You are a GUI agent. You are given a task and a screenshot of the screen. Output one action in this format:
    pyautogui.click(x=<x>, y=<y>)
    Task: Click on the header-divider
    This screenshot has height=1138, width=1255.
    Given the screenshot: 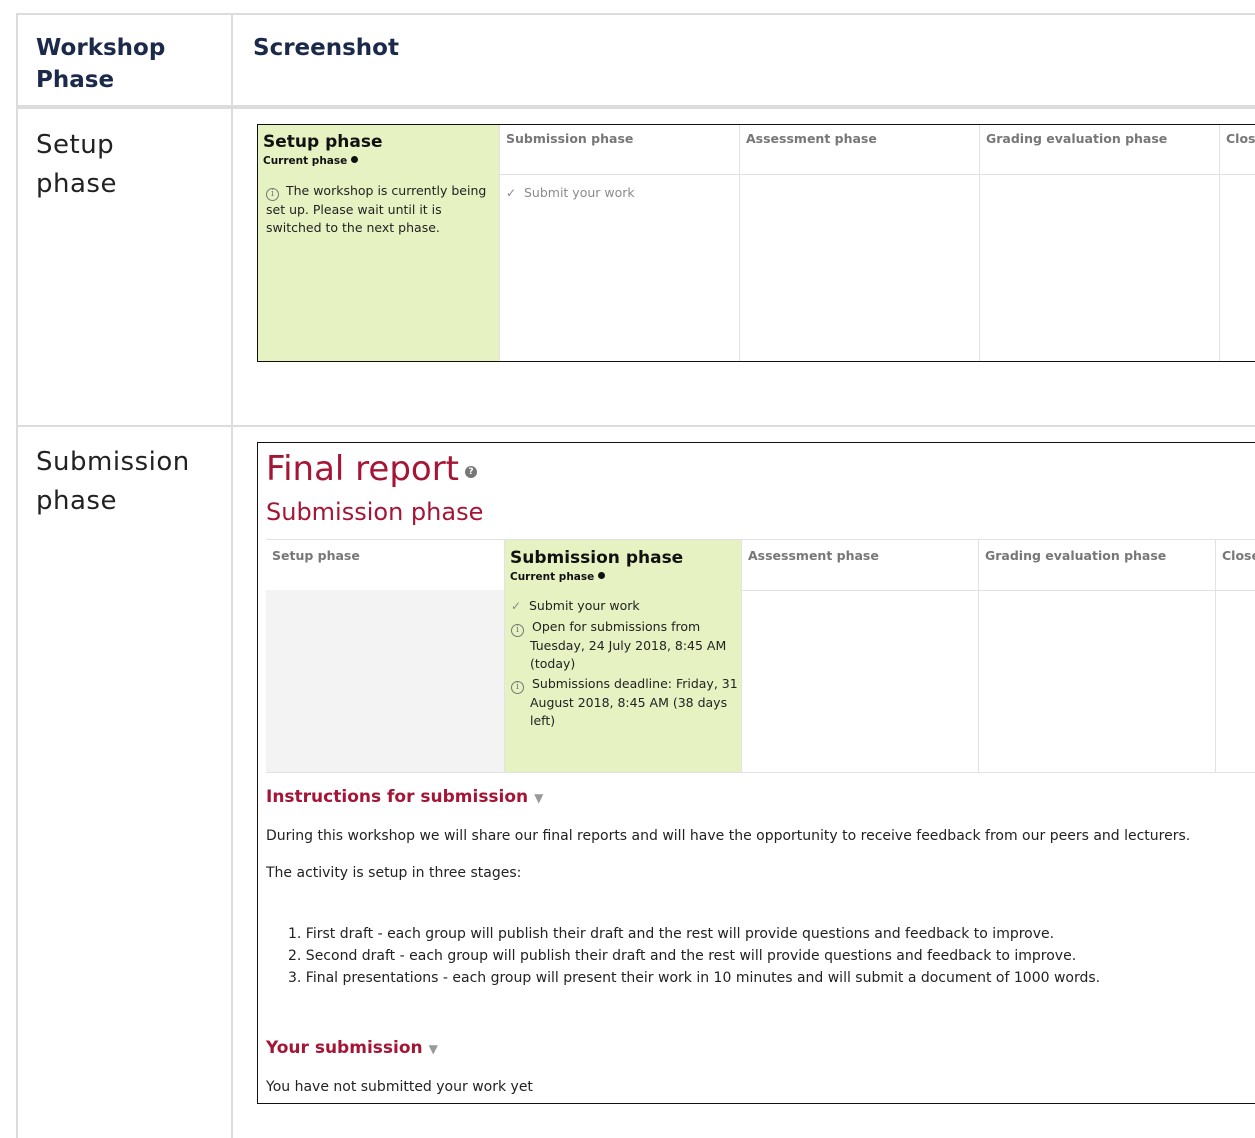 What is the action you would take?
    pyautogui.click(x=635, y=107)
    